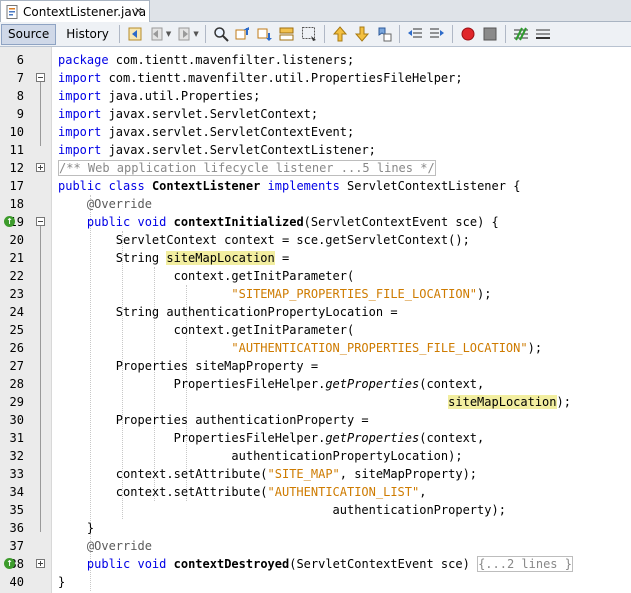 The width and height of the screenshot is (631, 593). I want to click on collapse-imports-icon, so click(40, 77).